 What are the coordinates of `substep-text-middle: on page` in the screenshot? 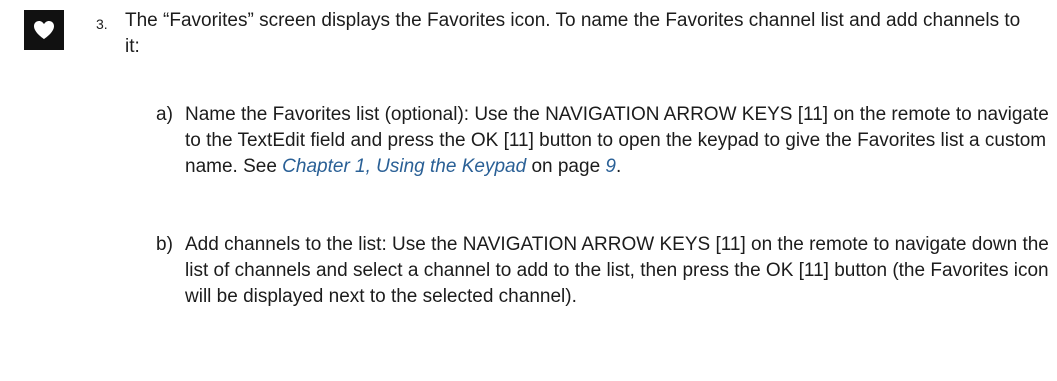 It's located at (566, 166).